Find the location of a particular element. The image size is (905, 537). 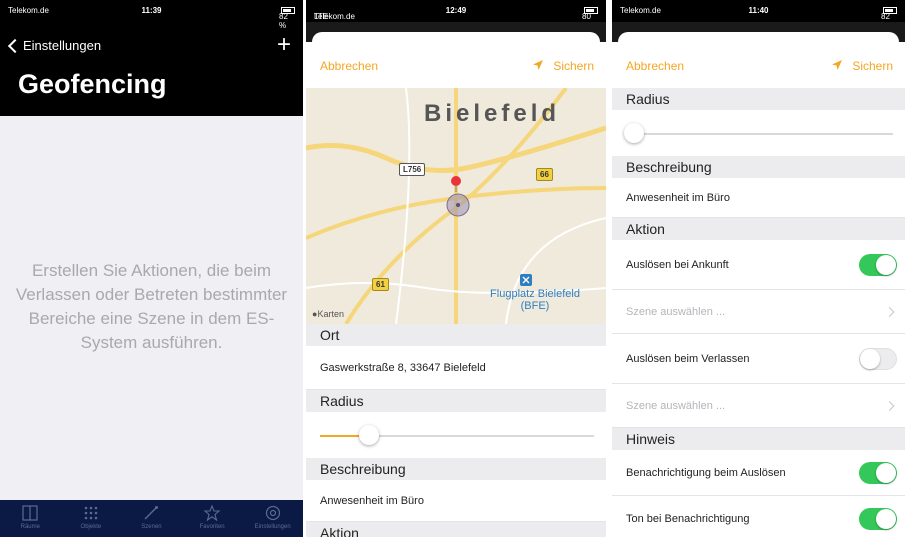

wand-icon is located at coordinates (151, 513).